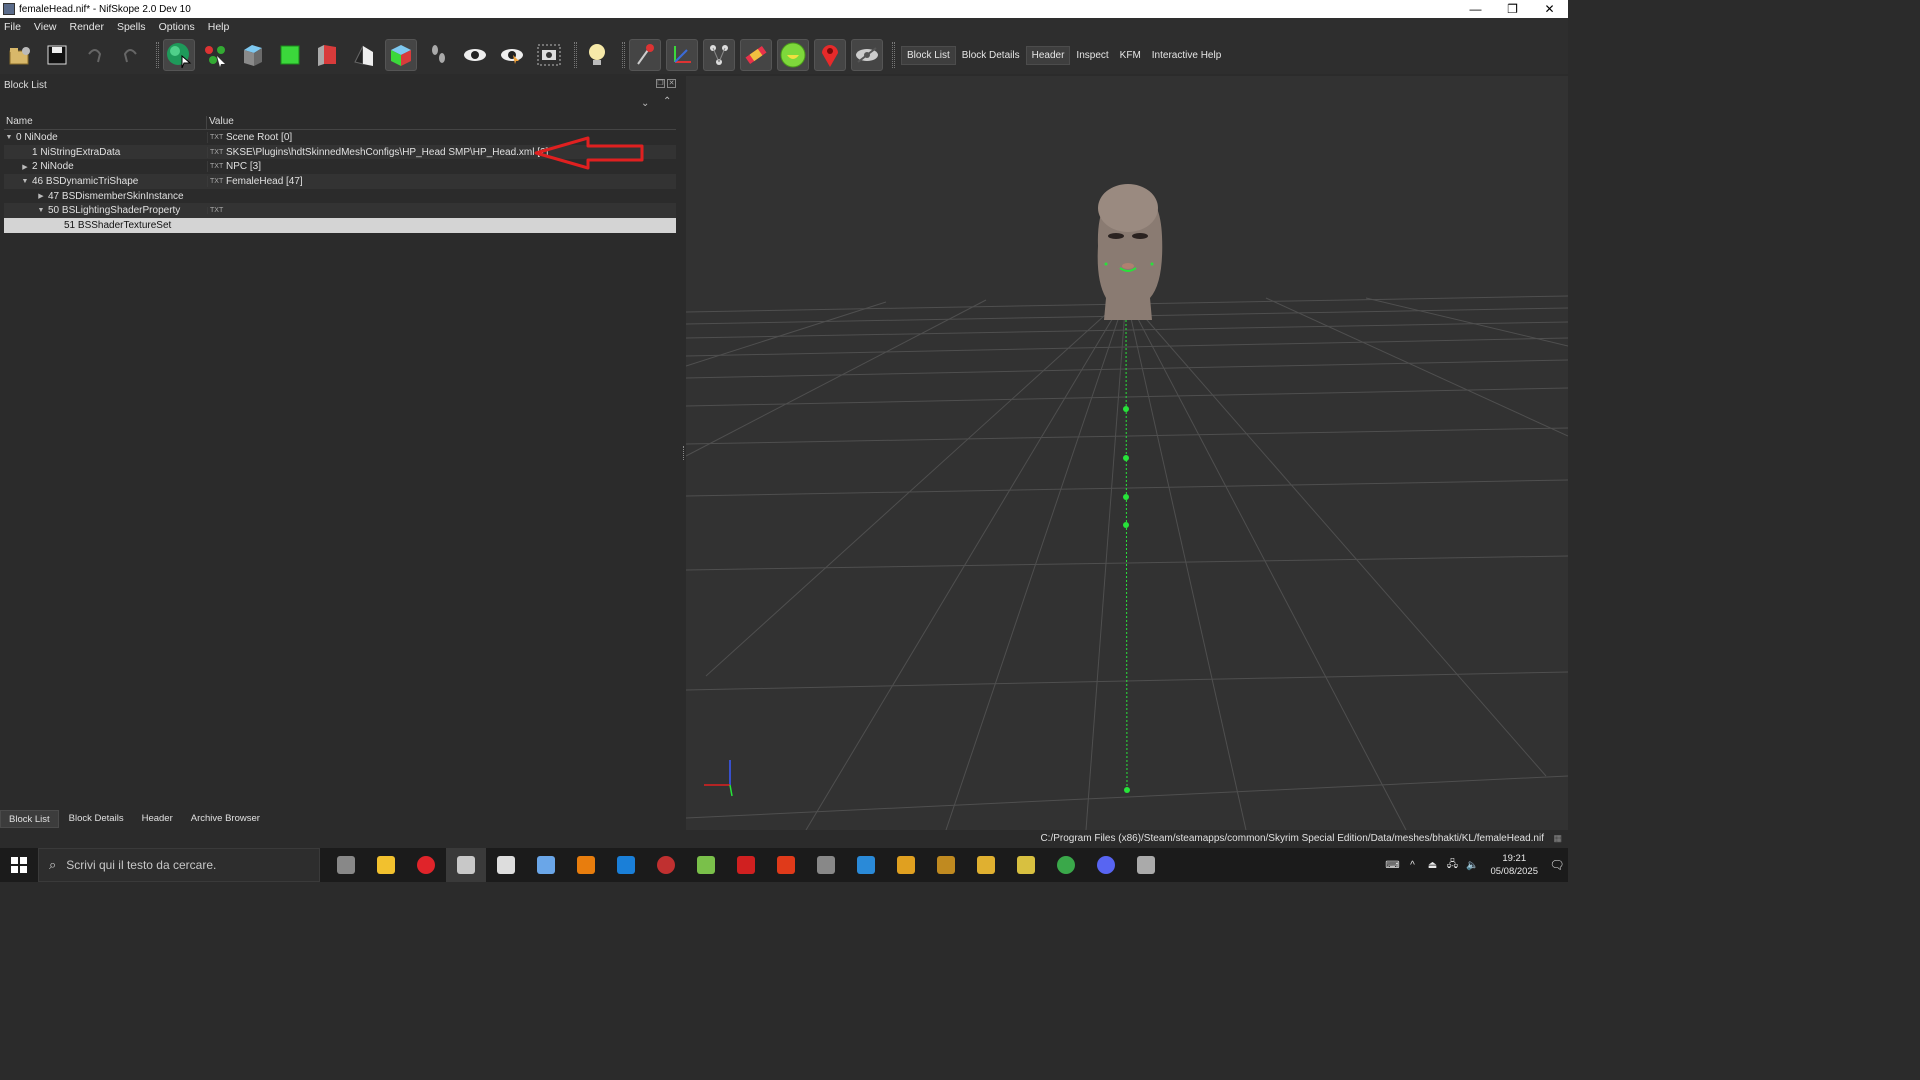 The height and width of the screenshot is (1080, 1920). What do you see at coordinates (586, 865) in the screenshot?
I see `blender-icon` at bounding box center [586, 865].